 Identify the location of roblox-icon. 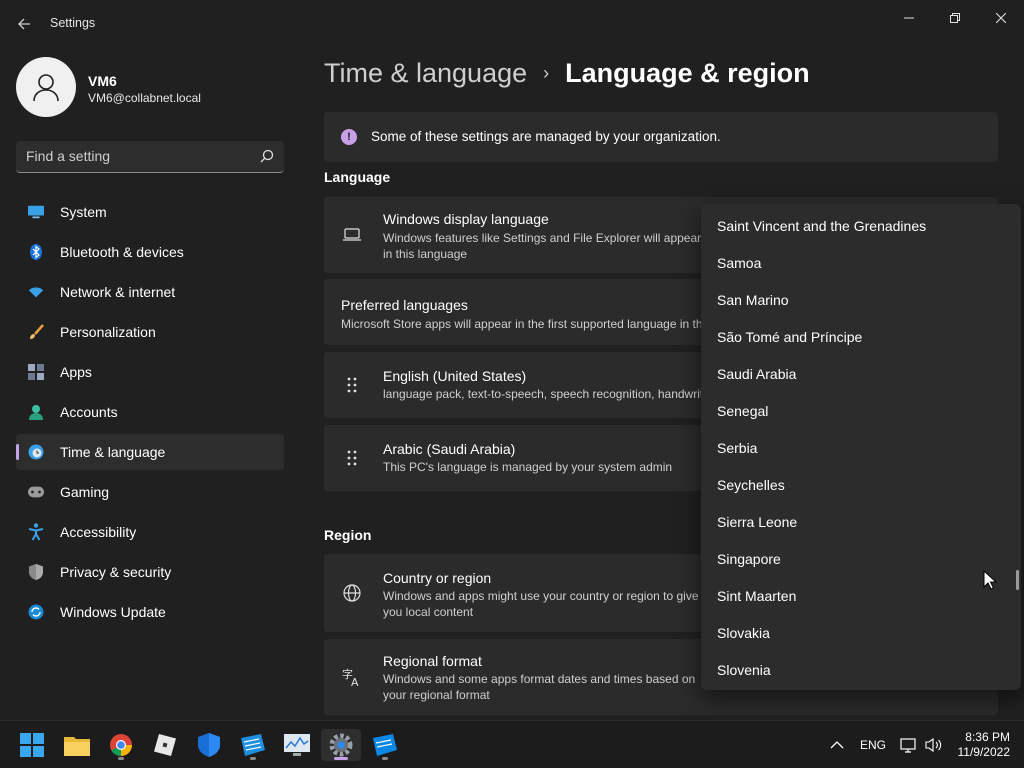
(165, 745).